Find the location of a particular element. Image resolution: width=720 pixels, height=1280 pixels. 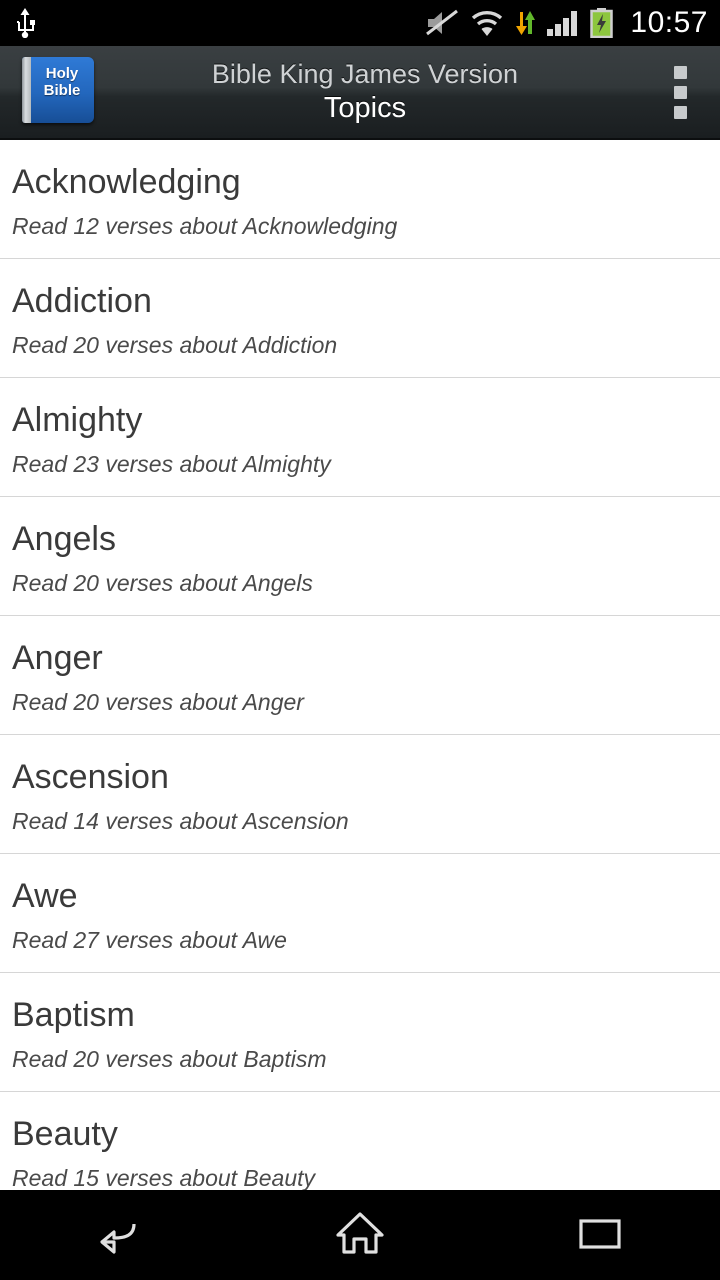

topic-title: Addiction is located at coordinates (82, 301).